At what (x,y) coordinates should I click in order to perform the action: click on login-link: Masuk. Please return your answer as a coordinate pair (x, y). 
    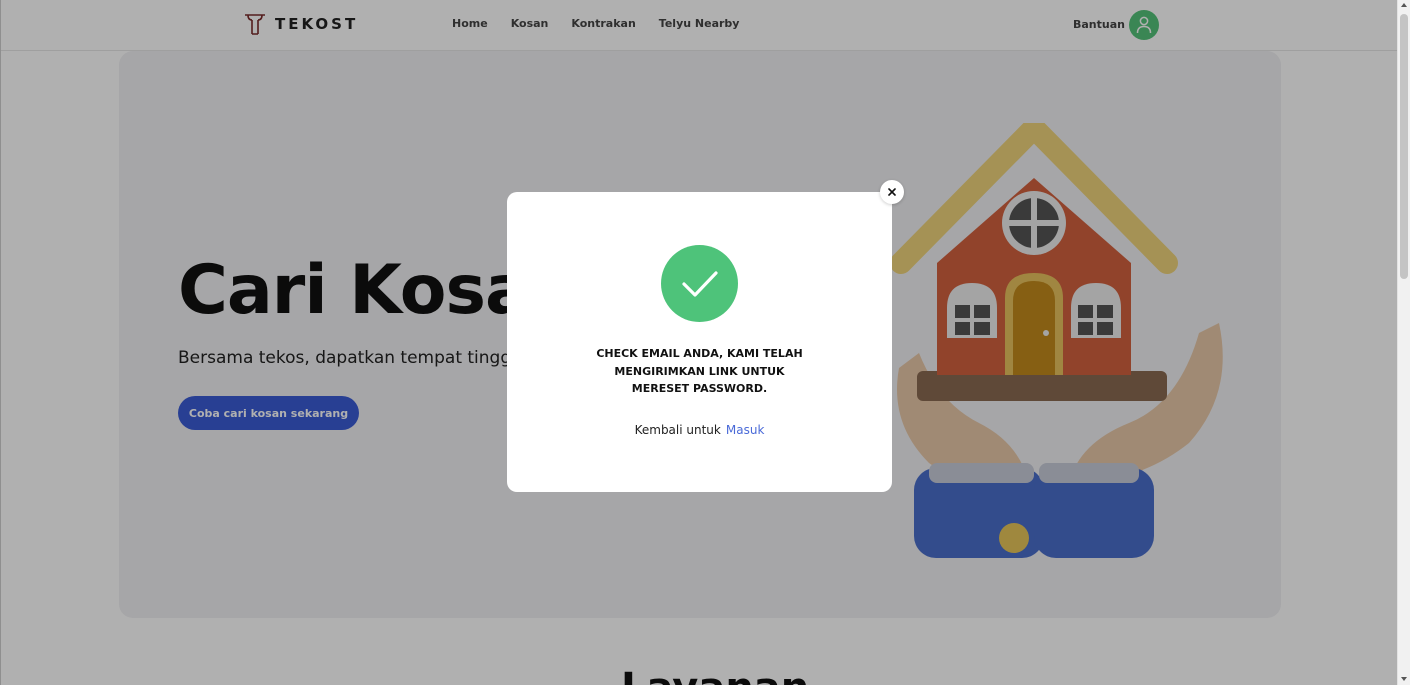
    Looking at the image, I should click on (745, 430).